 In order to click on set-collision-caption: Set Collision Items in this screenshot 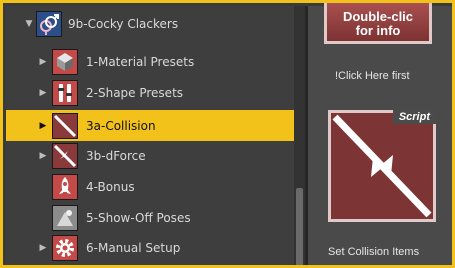, I will do `click(374, 252)`.